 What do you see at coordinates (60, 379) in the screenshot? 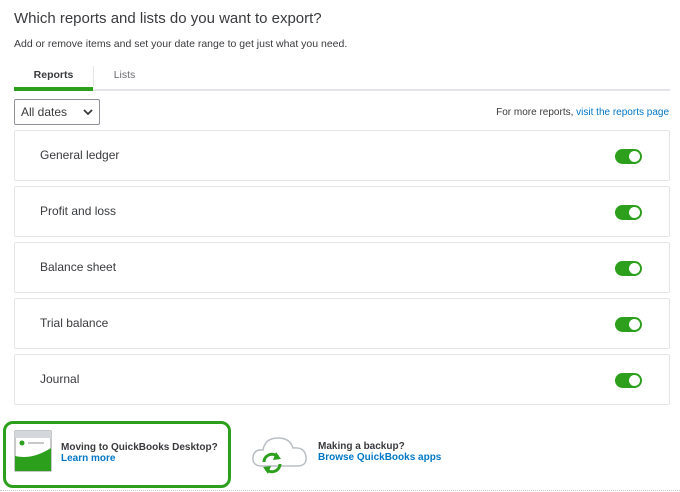
I see `report-label: Journal` at bounding box center [60, 379].